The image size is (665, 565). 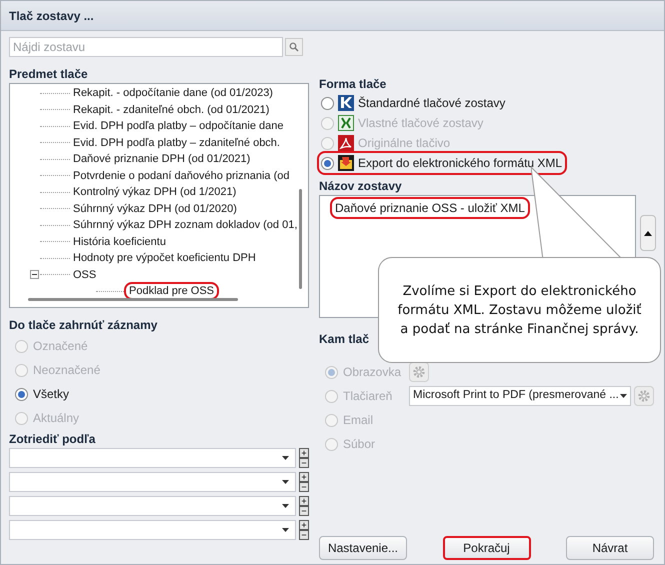 I want to click on scroll-up-button, so click(x=648, y=233).